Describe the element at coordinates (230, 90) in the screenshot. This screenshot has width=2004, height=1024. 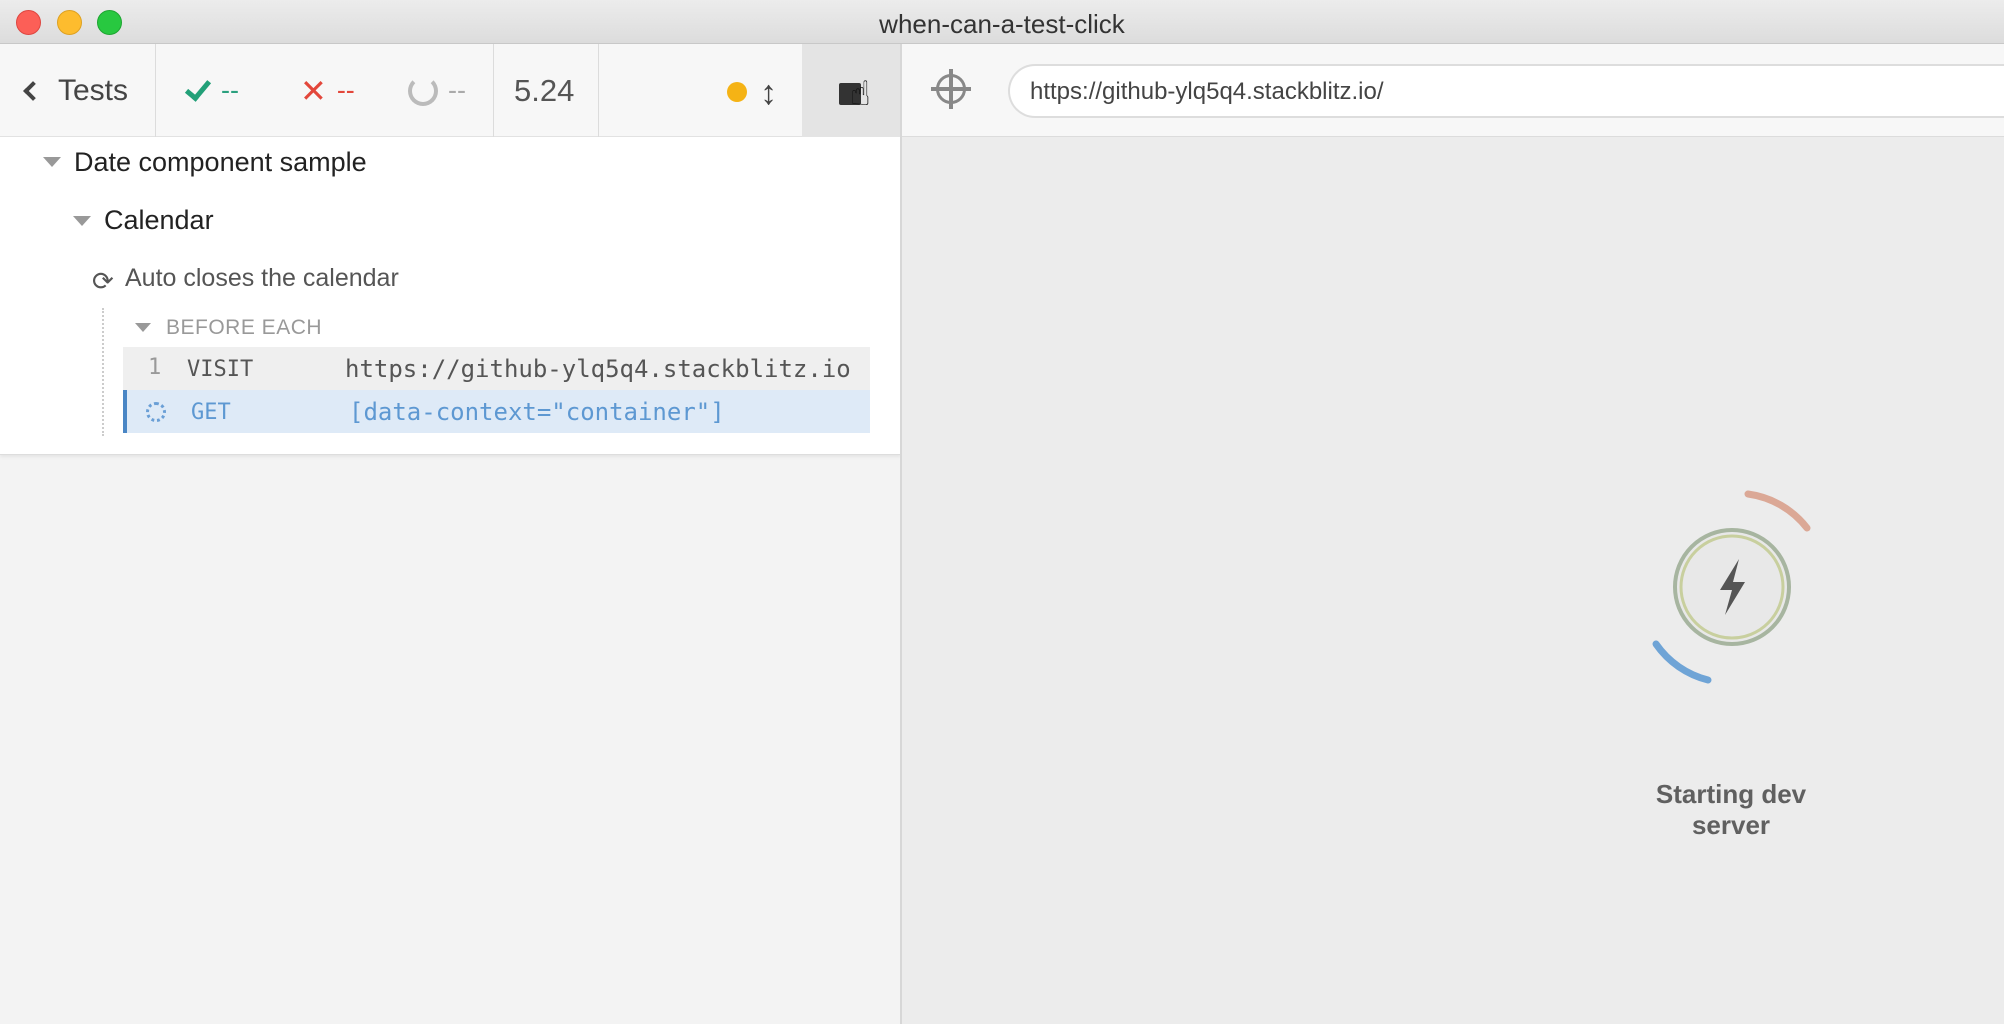
I see `passed-value: --` at that location.